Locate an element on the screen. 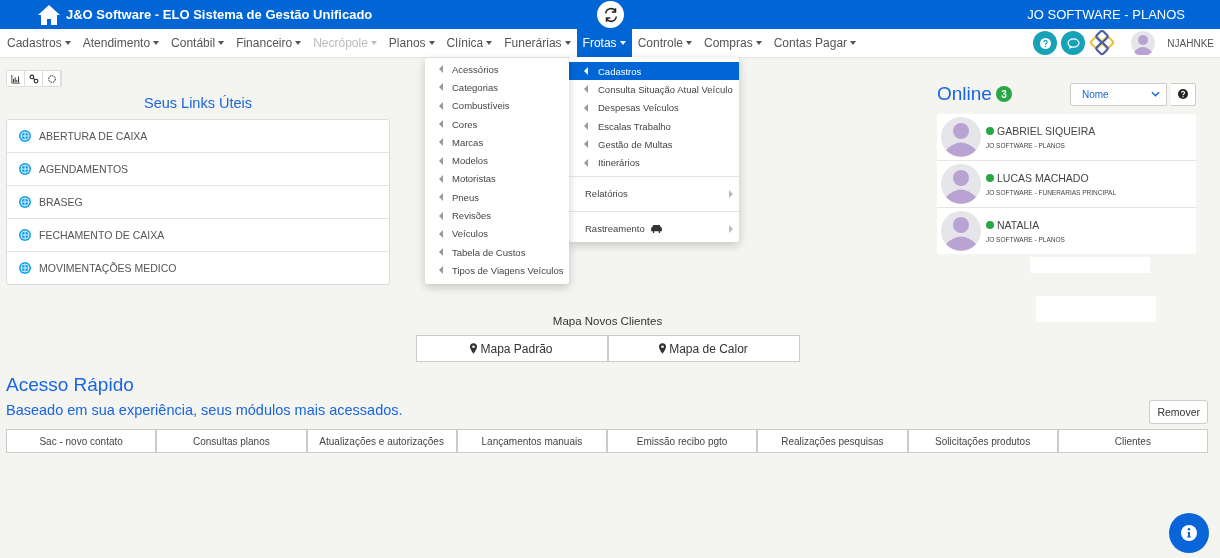  menu-item: Consulta Situação Atual Veículo is located at coordinates (654, 89).